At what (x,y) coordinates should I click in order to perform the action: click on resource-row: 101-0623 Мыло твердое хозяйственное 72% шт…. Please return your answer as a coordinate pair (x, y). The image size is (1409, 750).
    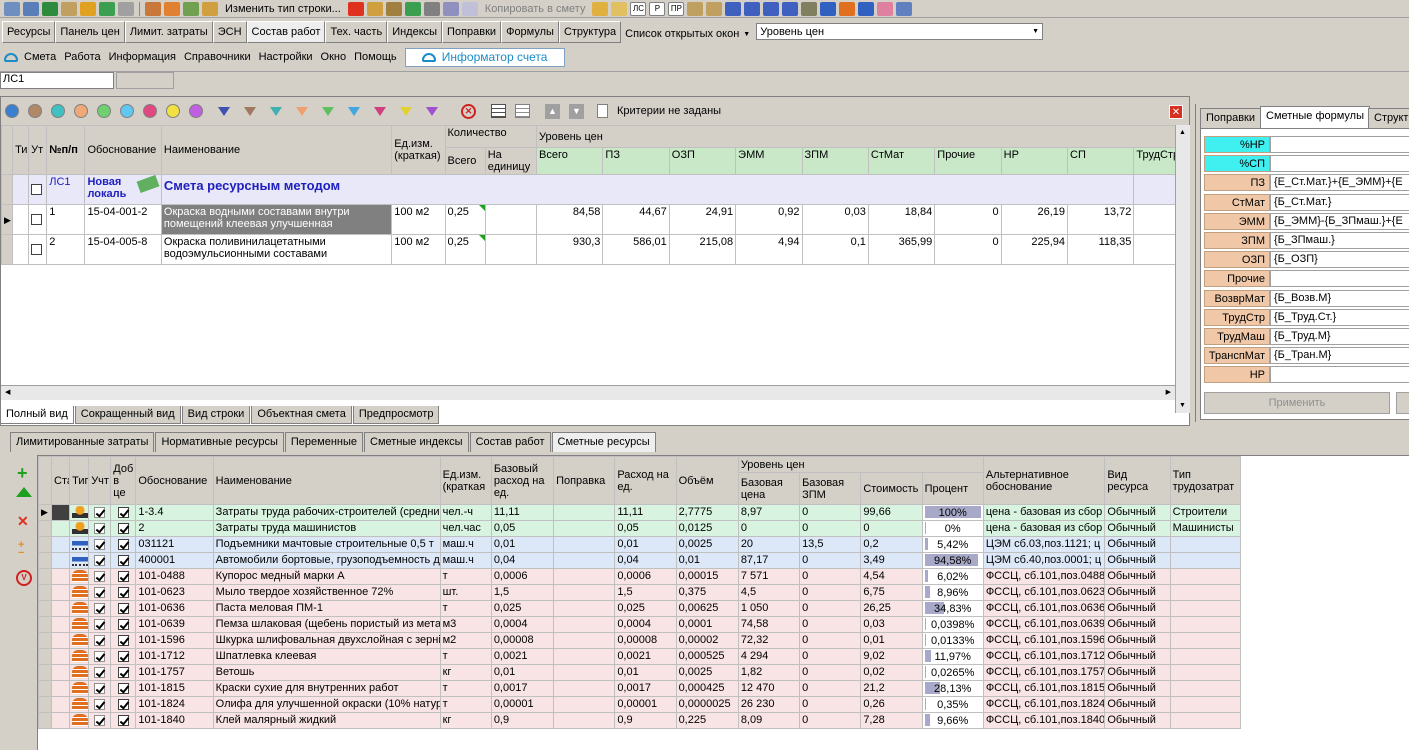
    Looking at the image, I should click on (639, 592).